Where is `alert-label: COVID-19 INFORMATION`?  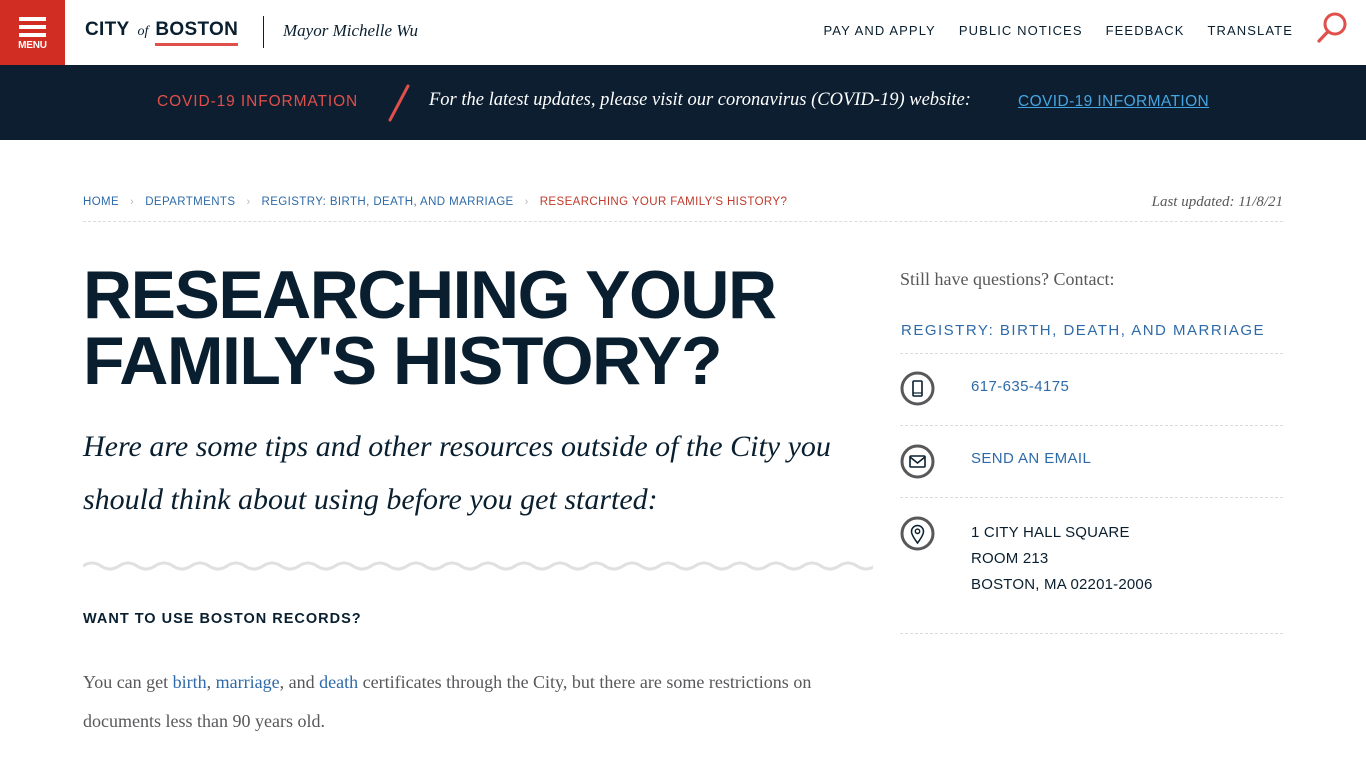
alert-label: COVID-19 INFORMATION is located at coordinates (258, 101).